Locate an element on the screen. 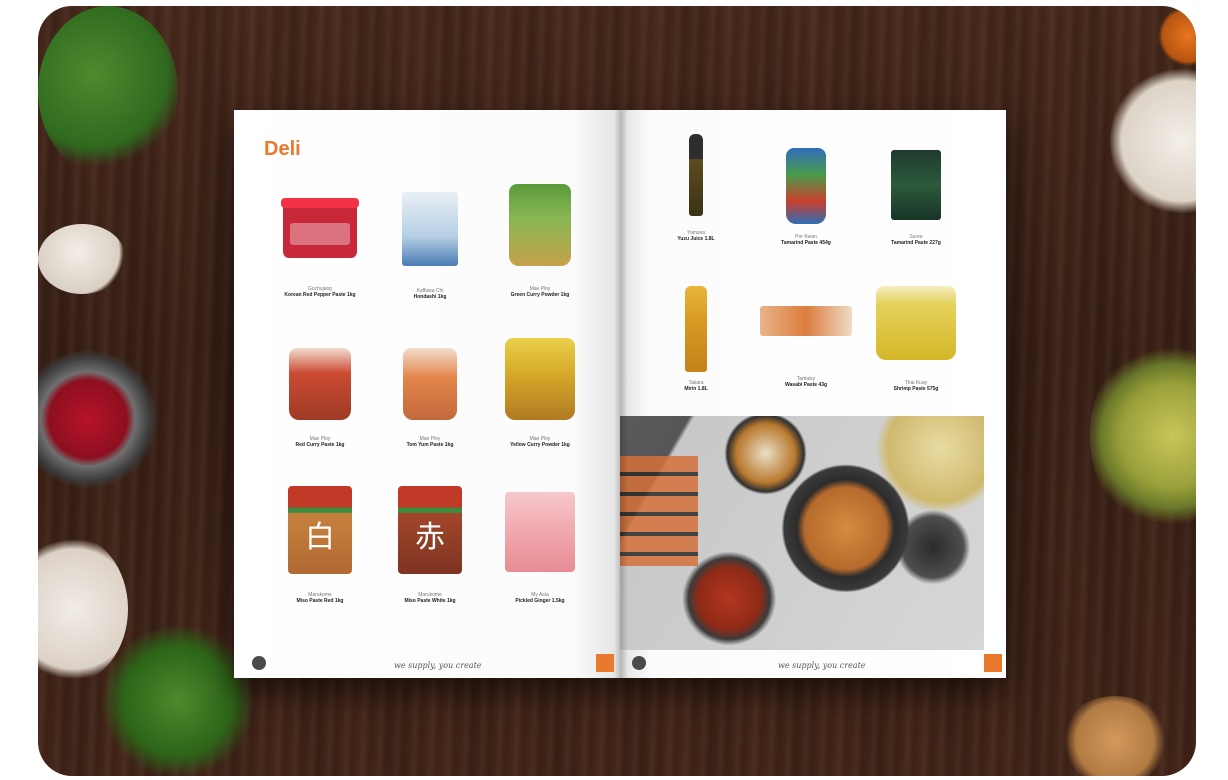 Image resolution: width=1228 pixels, height=780 pixels. product-card: 赤 Marukome Miso Paste White 1kg is located at coordinates (430, 545).